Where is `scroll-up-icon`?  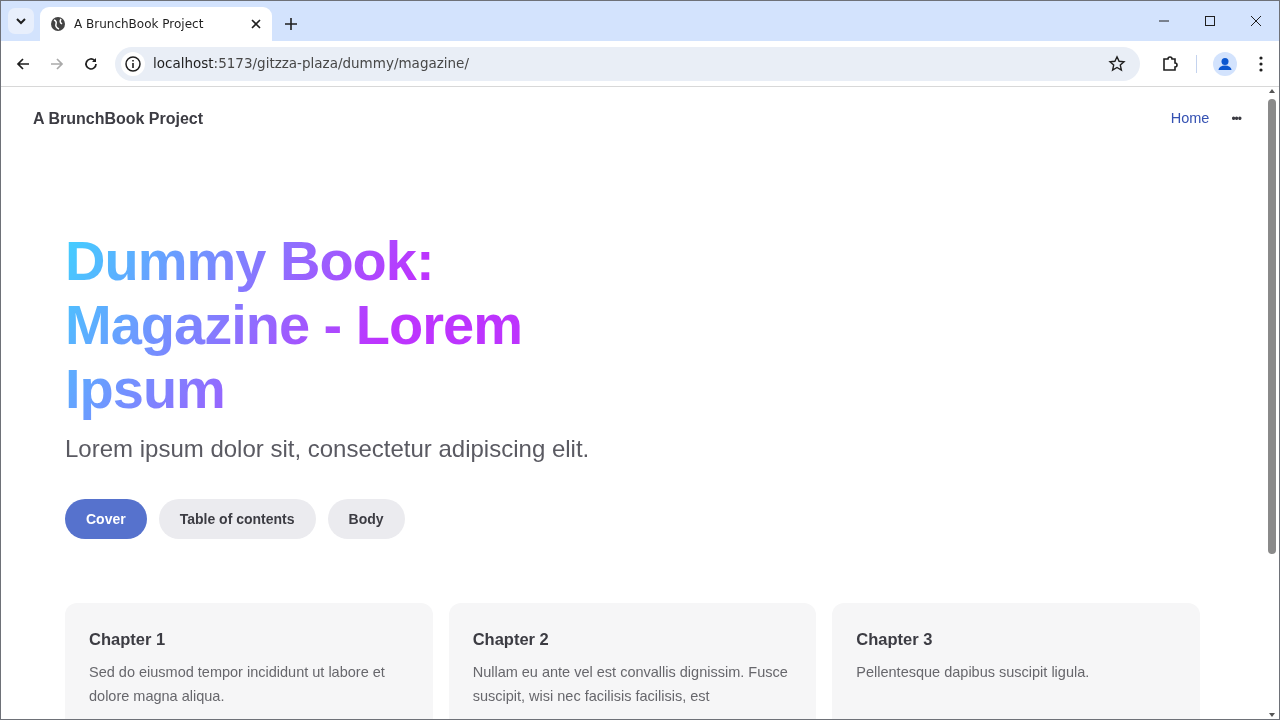 scroll-up-icon is located at coordinates (1272, 91).